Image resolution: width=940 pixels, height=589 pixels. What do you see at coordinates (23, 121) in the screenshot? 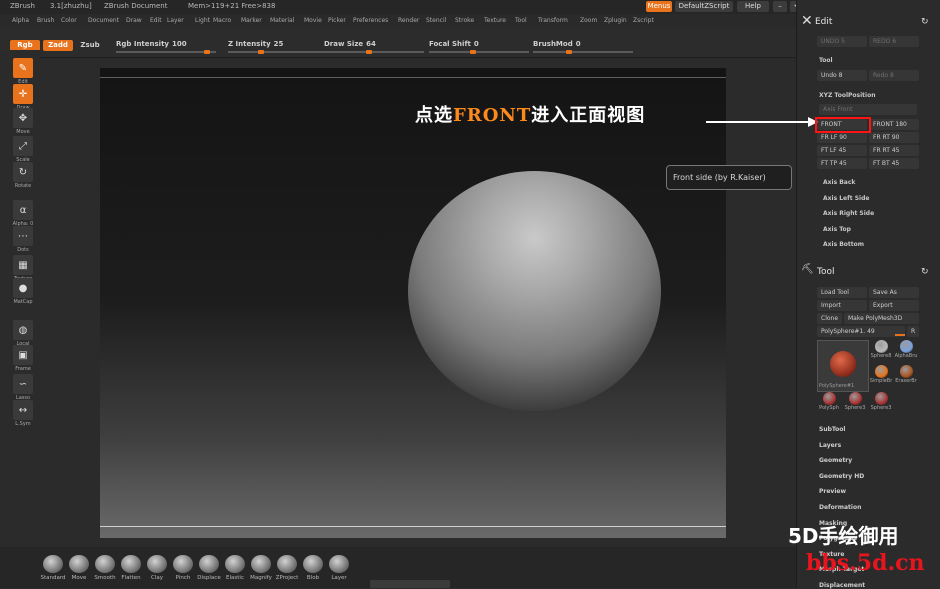
I see `tool-move: ✥ Move` at bounding box center [23, 121].